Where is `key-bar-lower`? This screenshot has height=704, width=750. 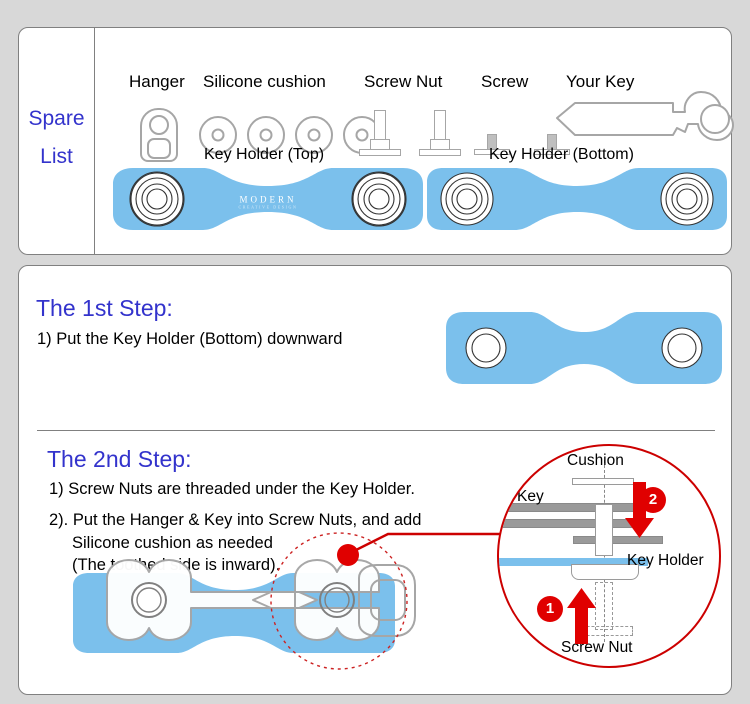 key-bar-lower is located at coordinates (568, 523).